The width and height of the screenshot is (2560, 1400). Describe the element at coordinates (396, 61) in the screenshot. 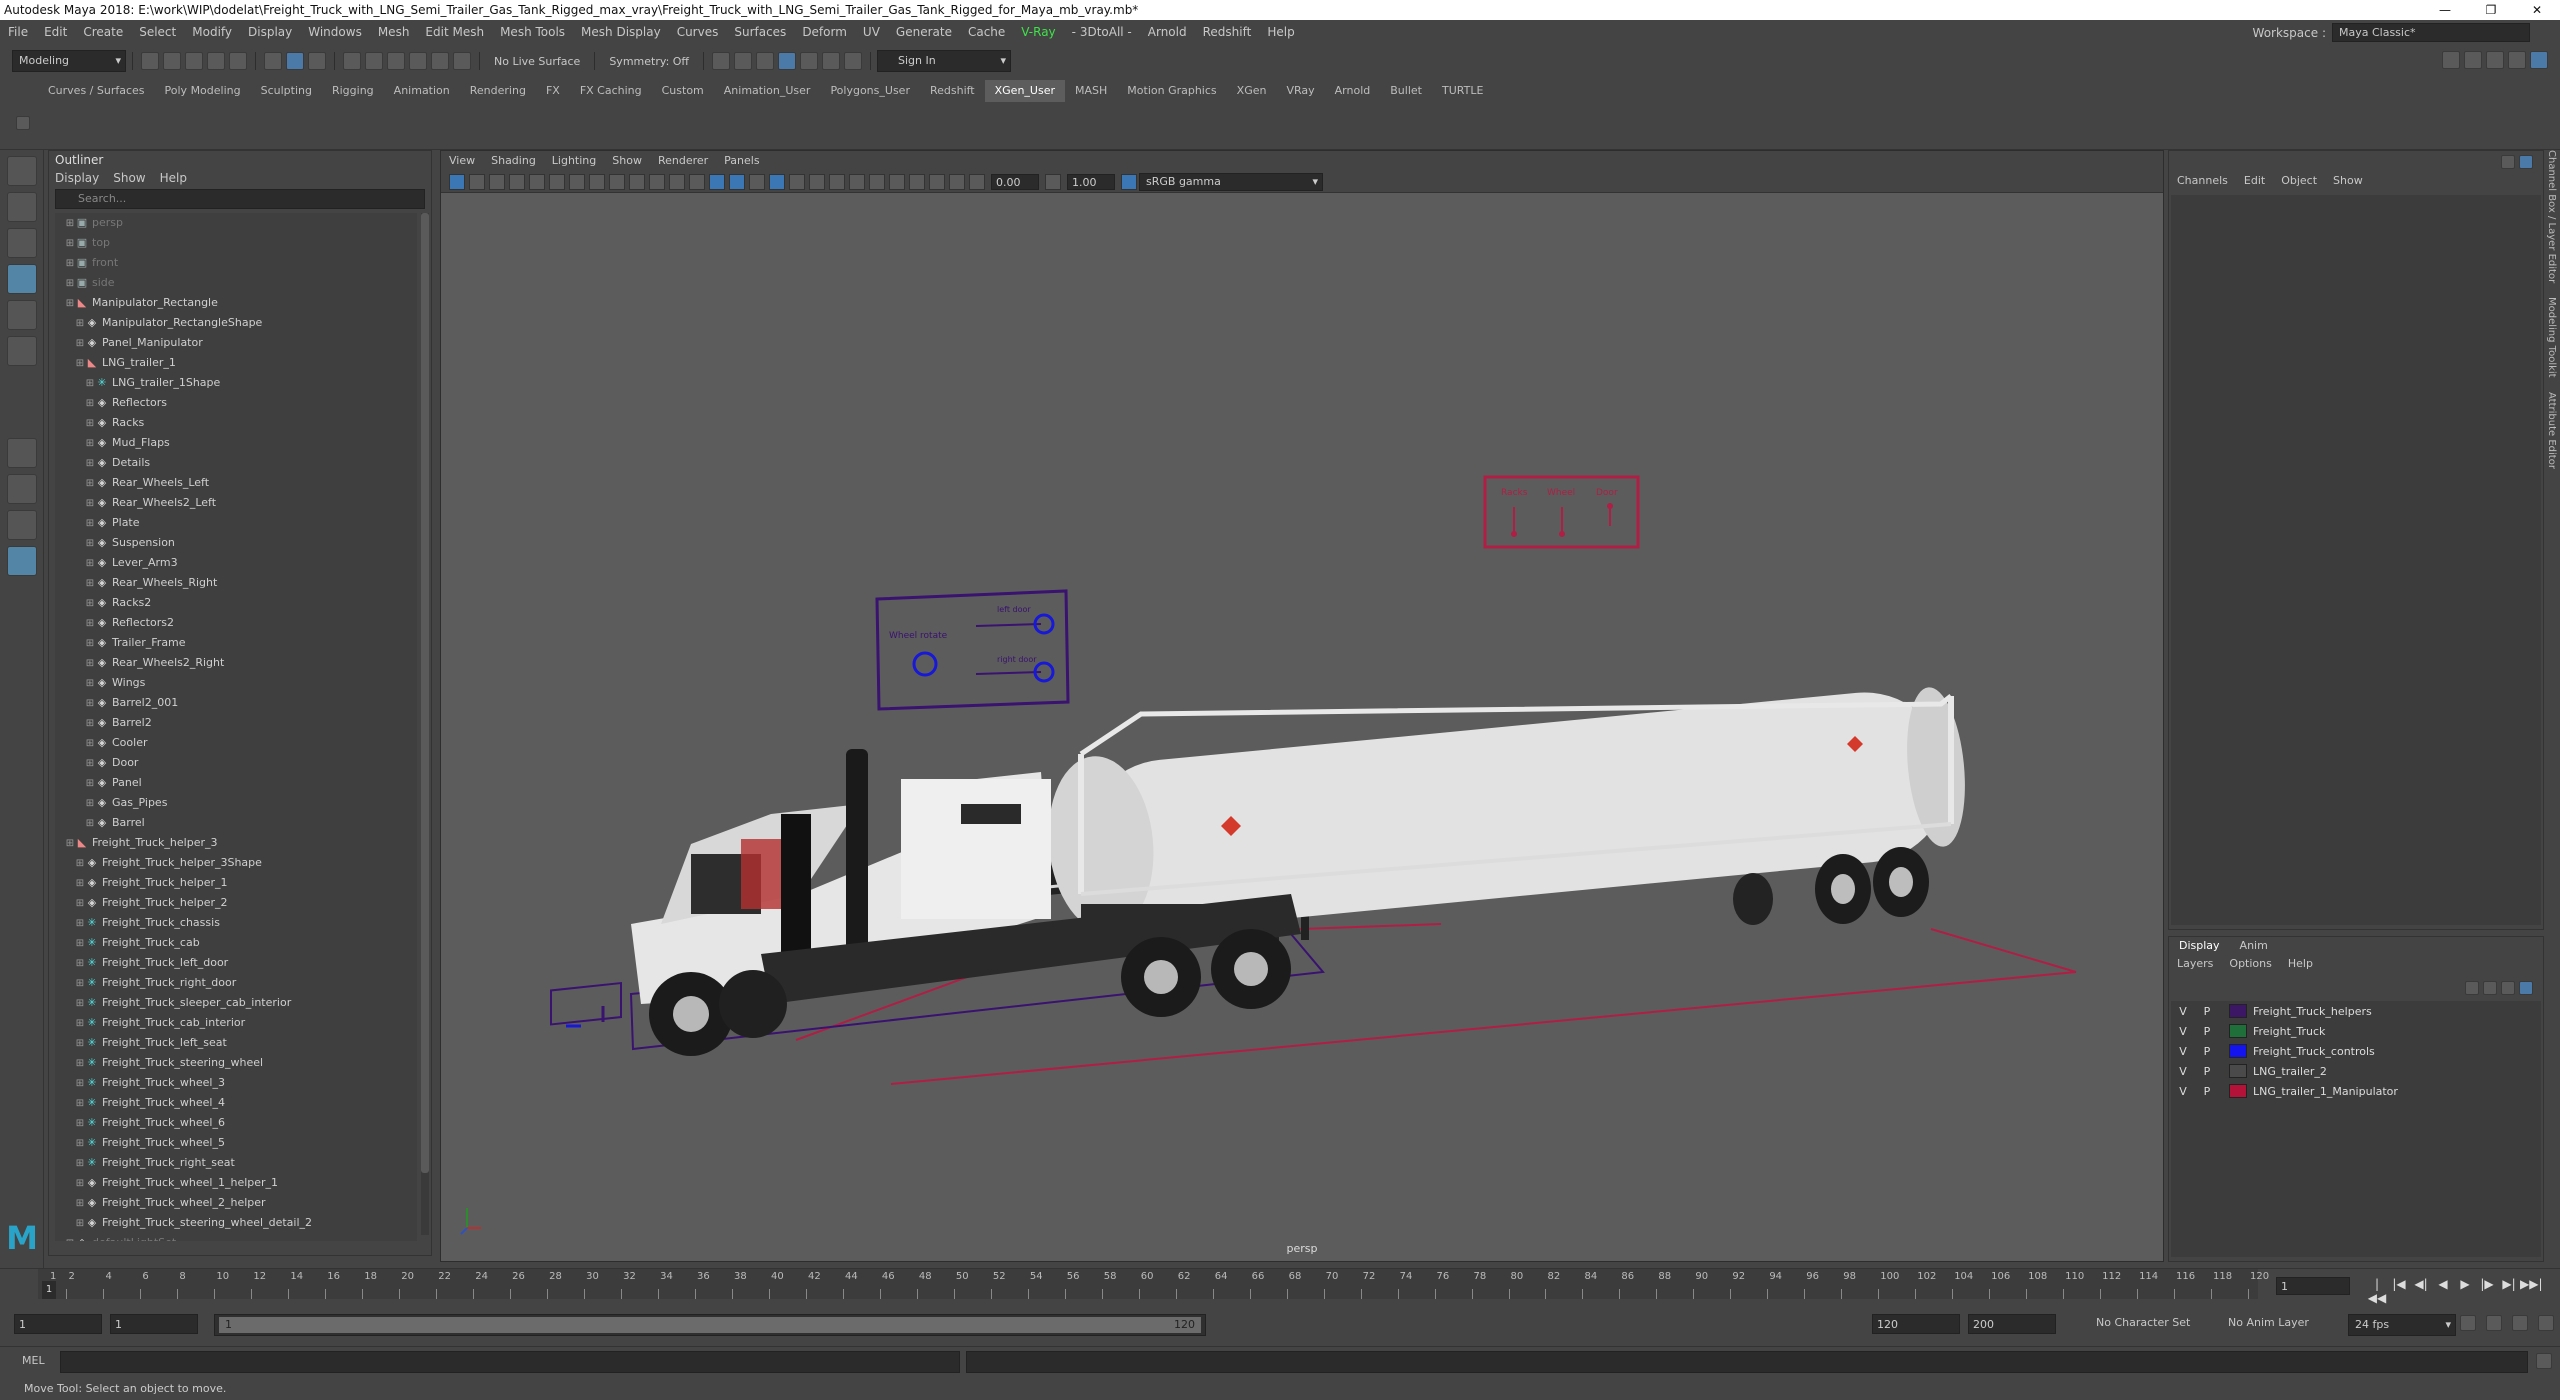

I see `snap-point-icon` at that location.